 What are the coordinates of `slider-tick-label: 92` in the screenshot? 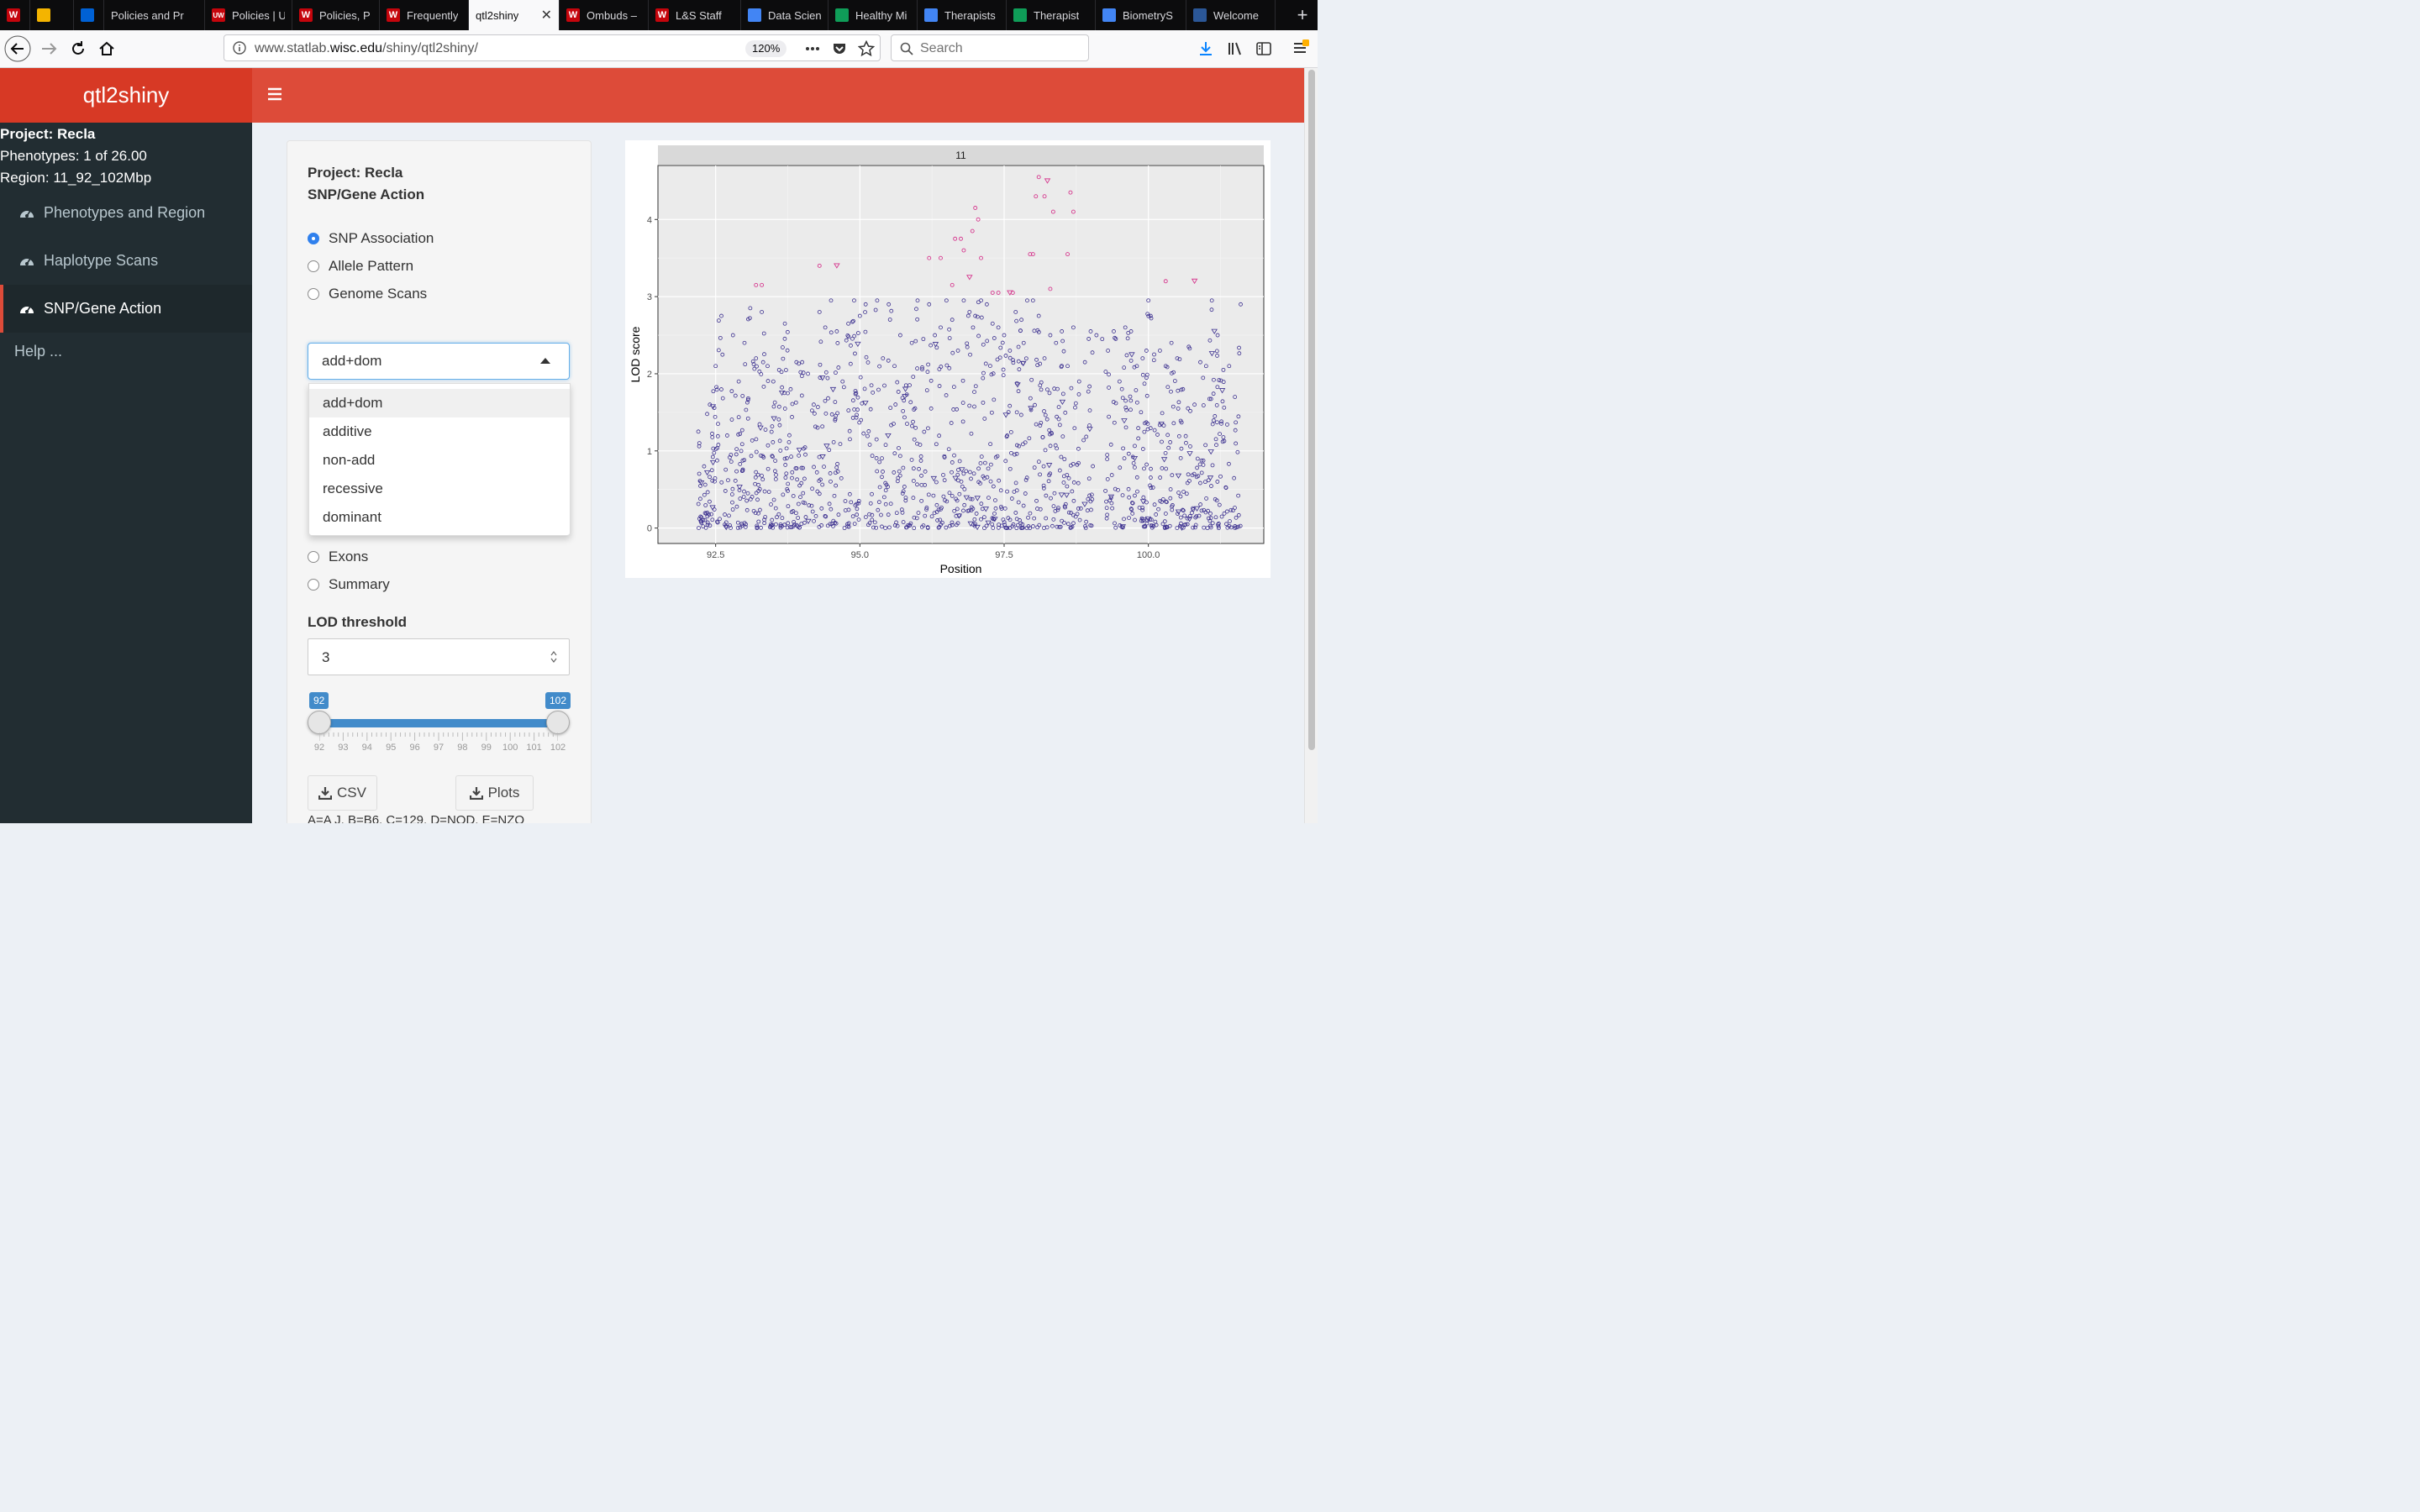 It's located at (319, 748).